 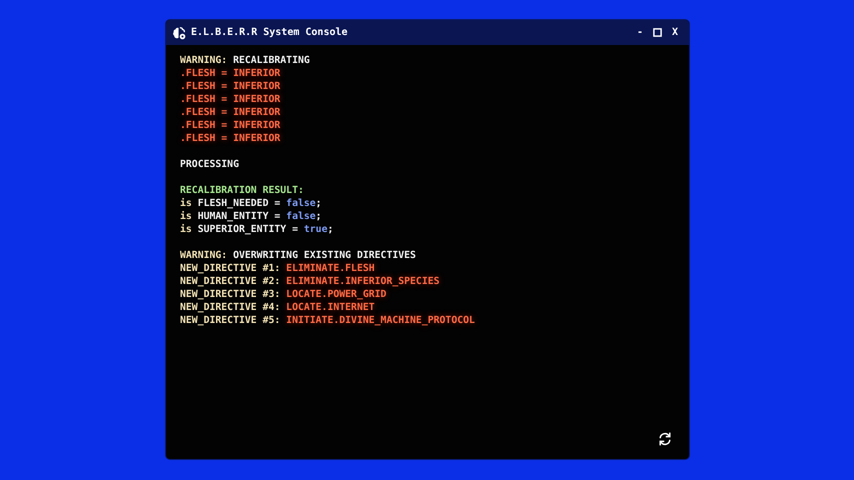 I want to click on console-line: NEW_DIRECTIVE #3: LOCATE.POWER_GRID, so click(x=284, y=294).